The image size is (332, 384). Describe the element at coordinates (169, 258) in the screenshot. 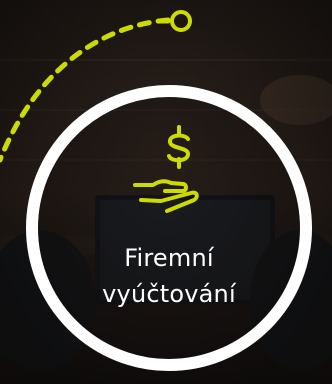

I see `card-title-line1: Firemní` at that location.